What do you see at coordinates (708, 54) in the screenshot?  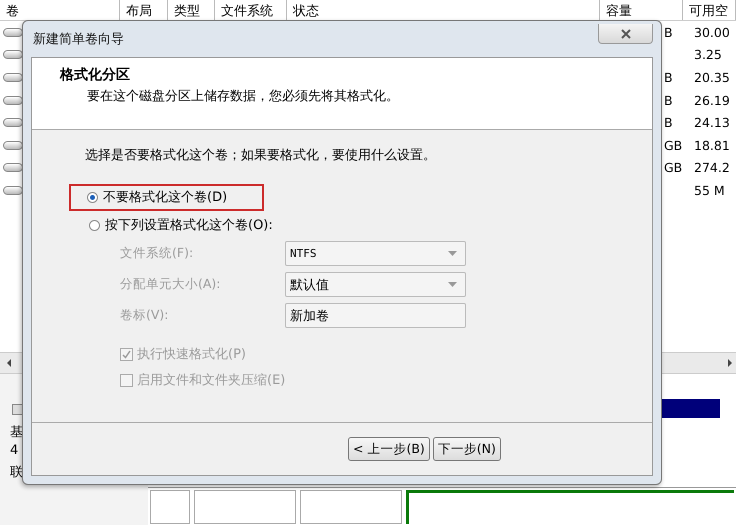 I see `table-cell: 3.25` at bounding box center [708, 54].